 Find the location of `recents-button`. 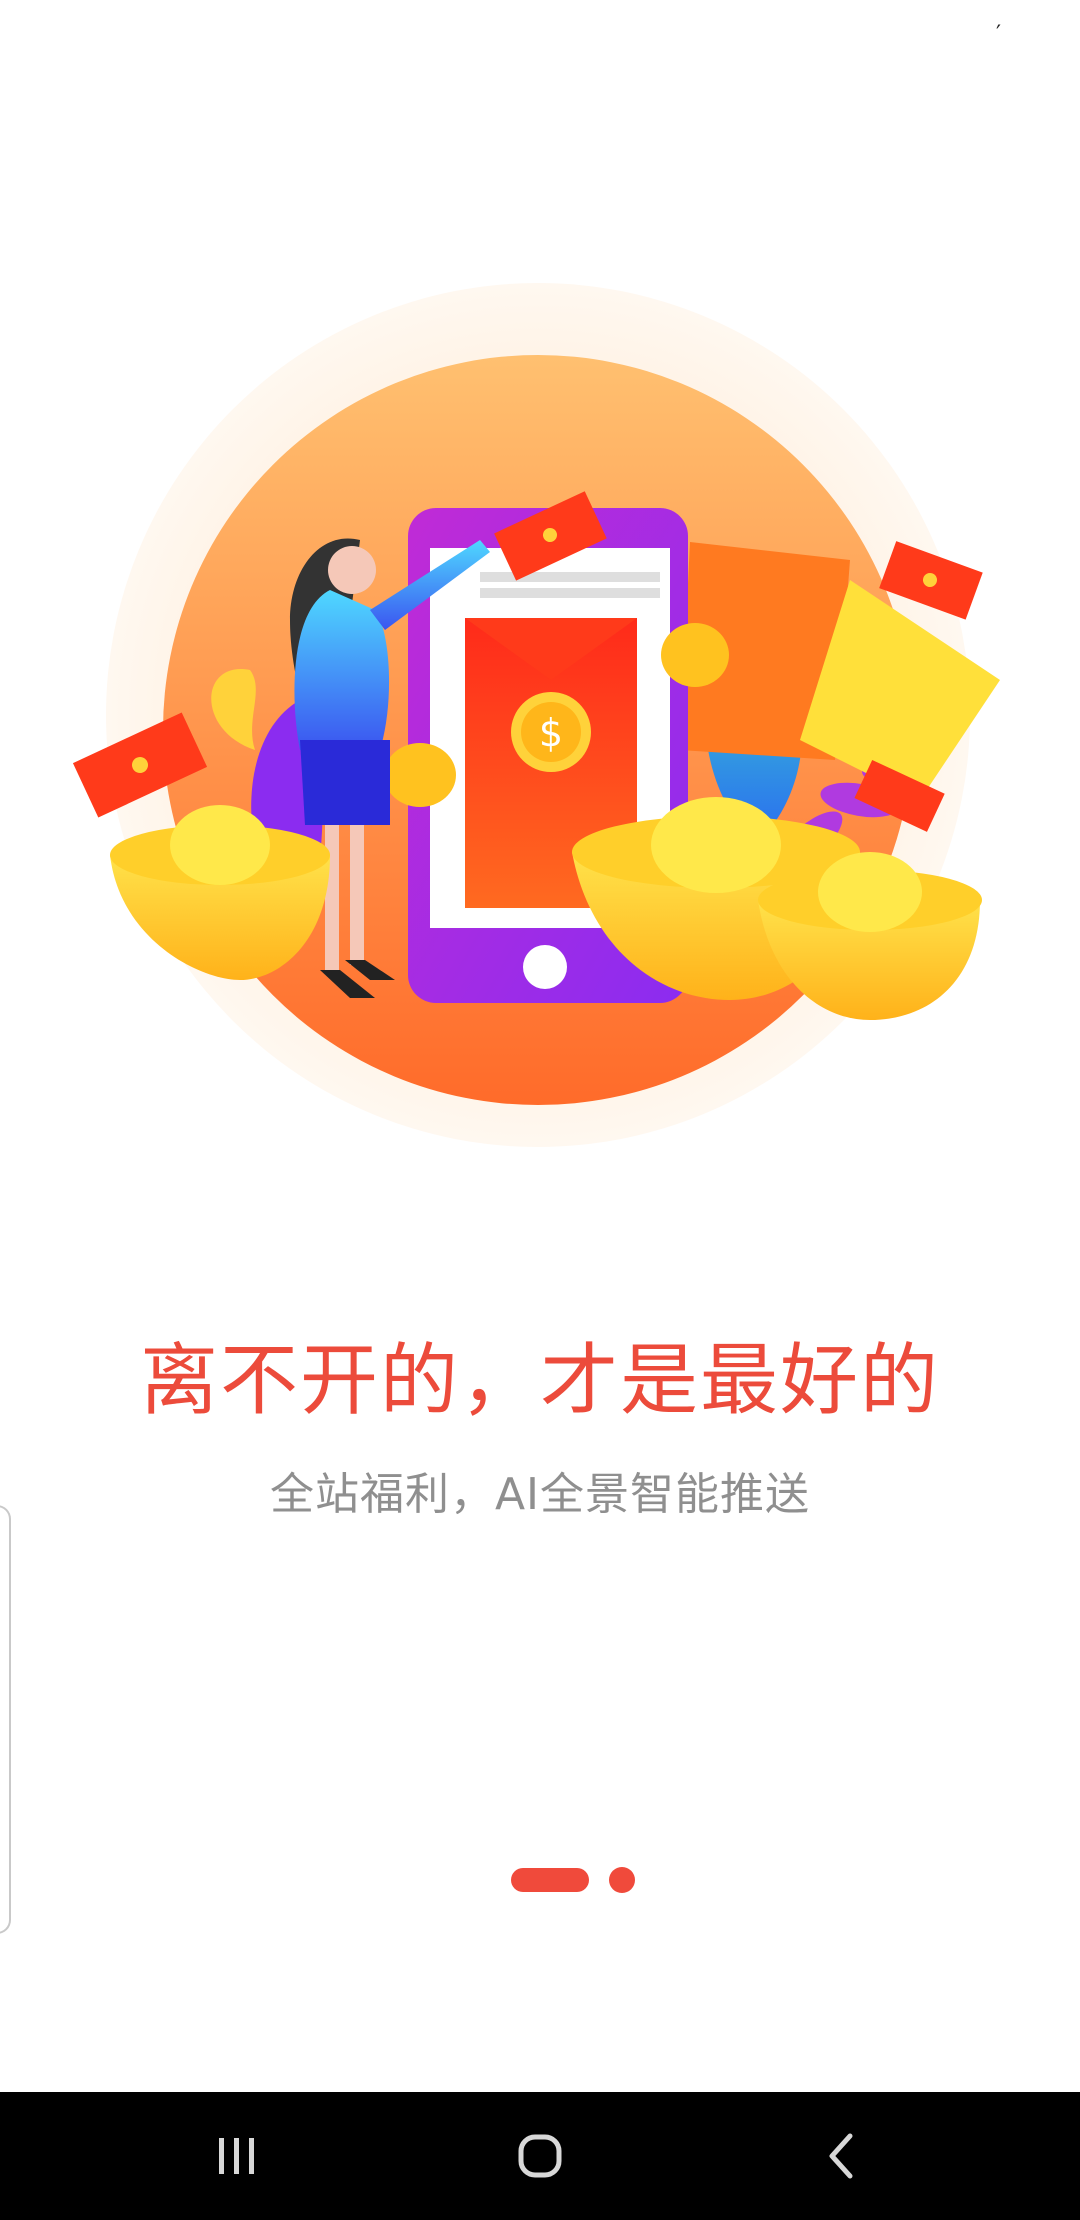

recents-button is located at coordinates (237, 2156).